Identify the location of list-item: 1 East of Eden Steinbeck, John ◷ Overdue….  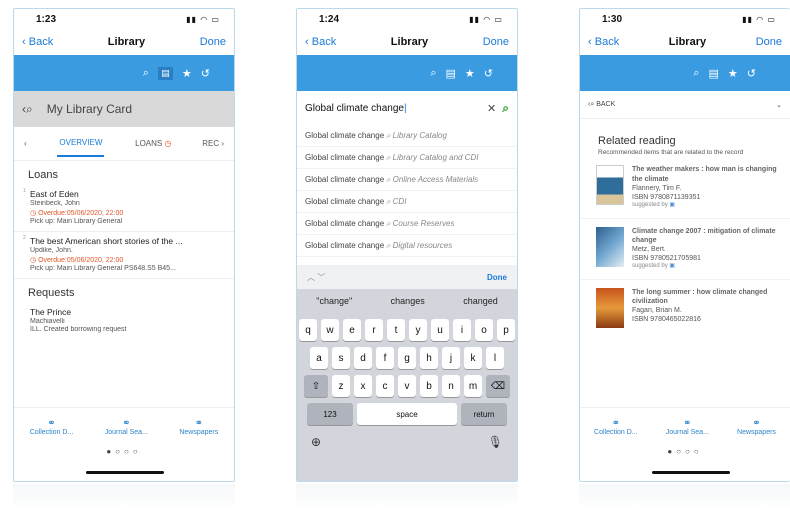
(124, 208).